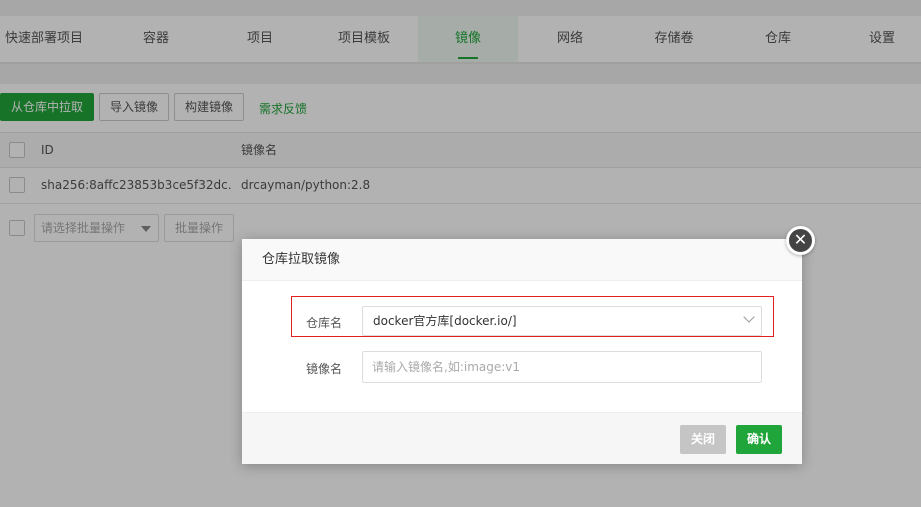  Describe the element at coordinates (522, 260) in the screenshot. I see `dialog-title: 仓库拉取镜像` at that location.